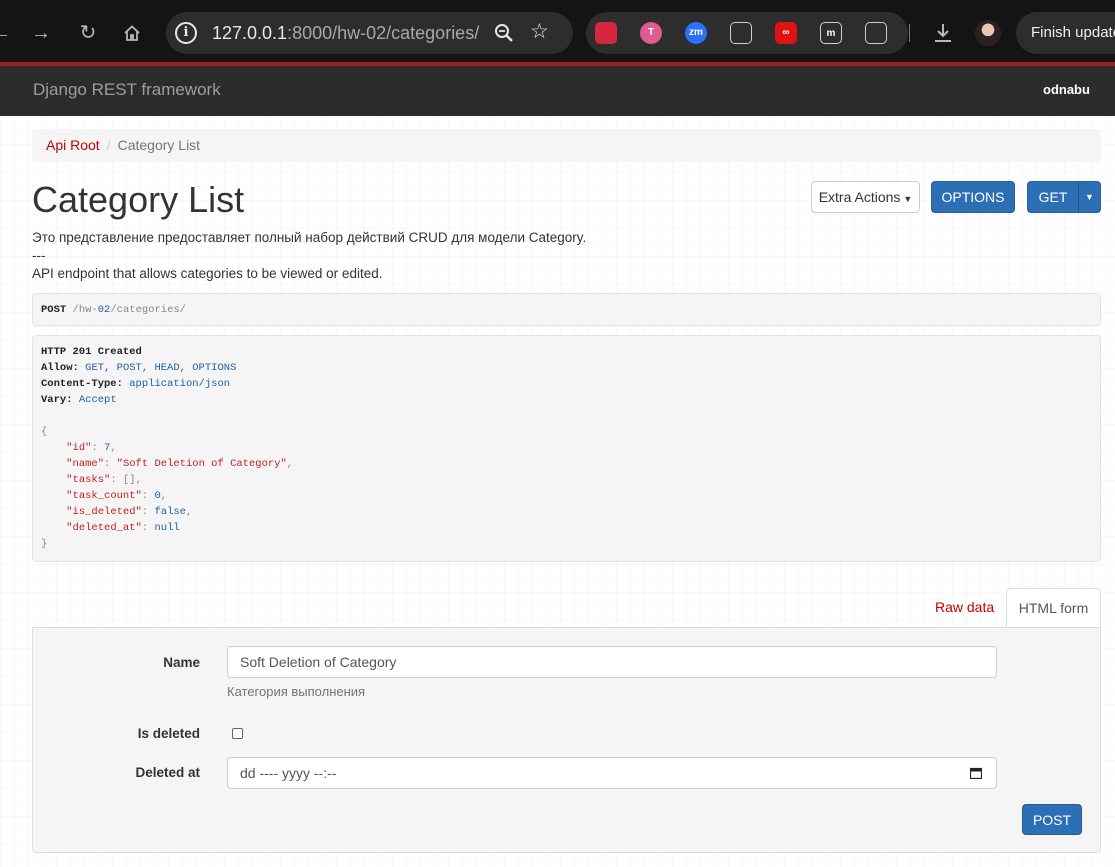 This screenshot has width=1115, height=867. Describe the element at coordinates (741, 33) in the screenshot. I see `megaphone-extension-icon` at that location.